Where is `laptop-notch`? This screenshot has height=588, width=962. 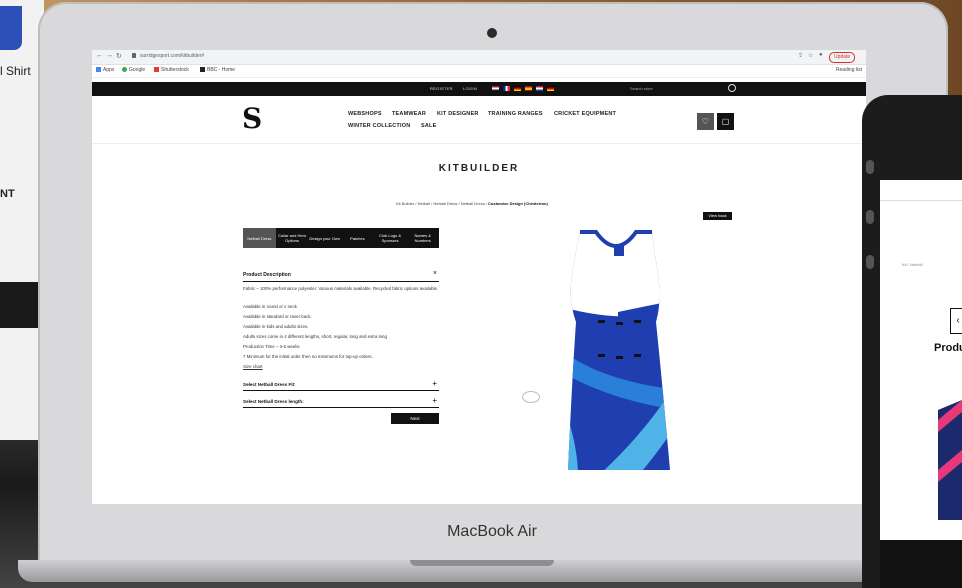
laptop-notch is located at coordinates (482, 563).